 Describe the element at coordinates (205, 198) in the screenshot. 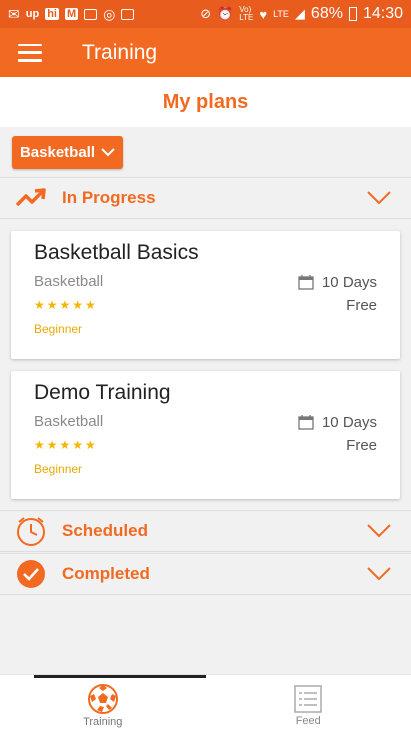

I see `section-in-progress: In Progress` at that location.